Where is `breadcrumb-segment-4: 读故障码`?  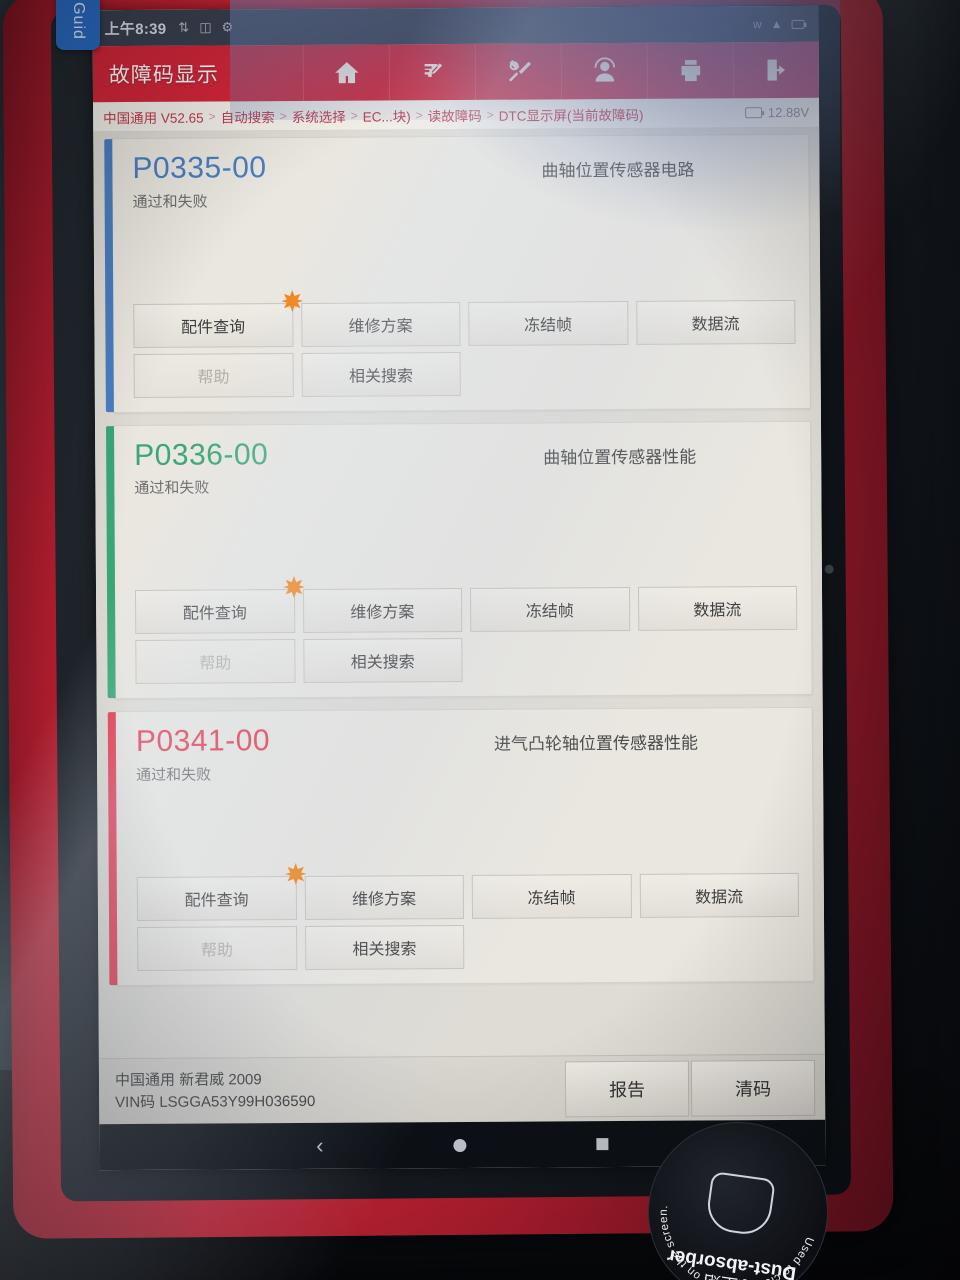 breadcrumb-segment-4: 读故障码 is located at coordinates (455, 114).